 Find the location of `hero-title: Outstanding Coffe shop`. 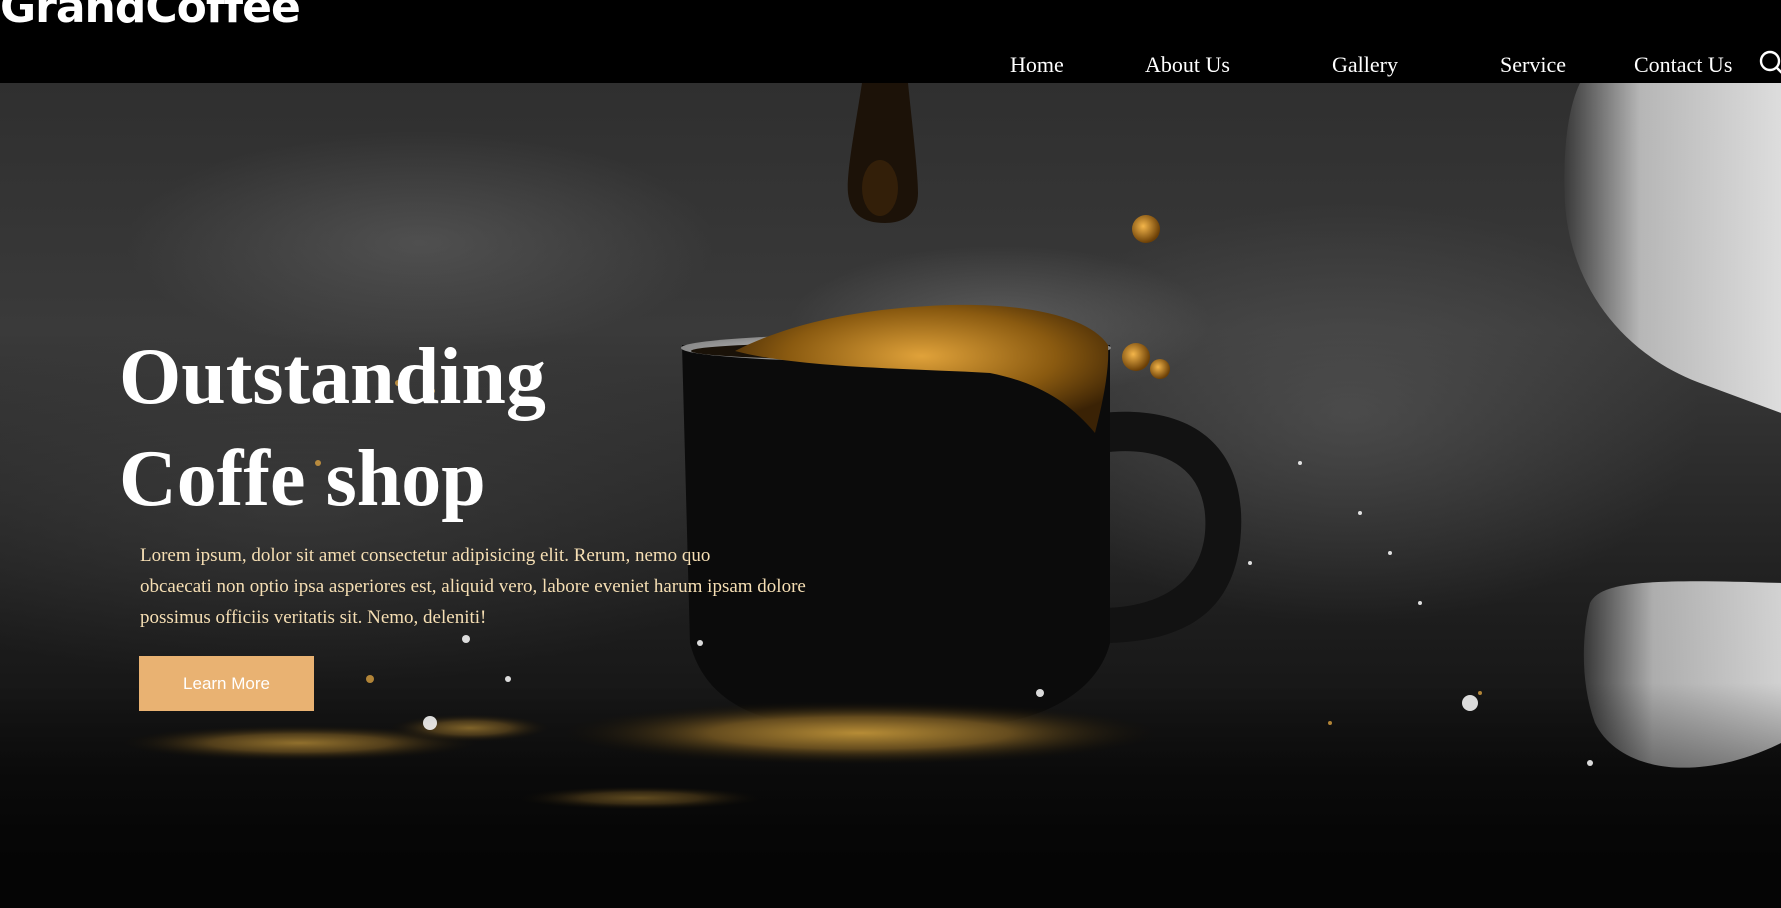

hero-title: Outstanding Coffe shop is located at coordinates (429, 428).